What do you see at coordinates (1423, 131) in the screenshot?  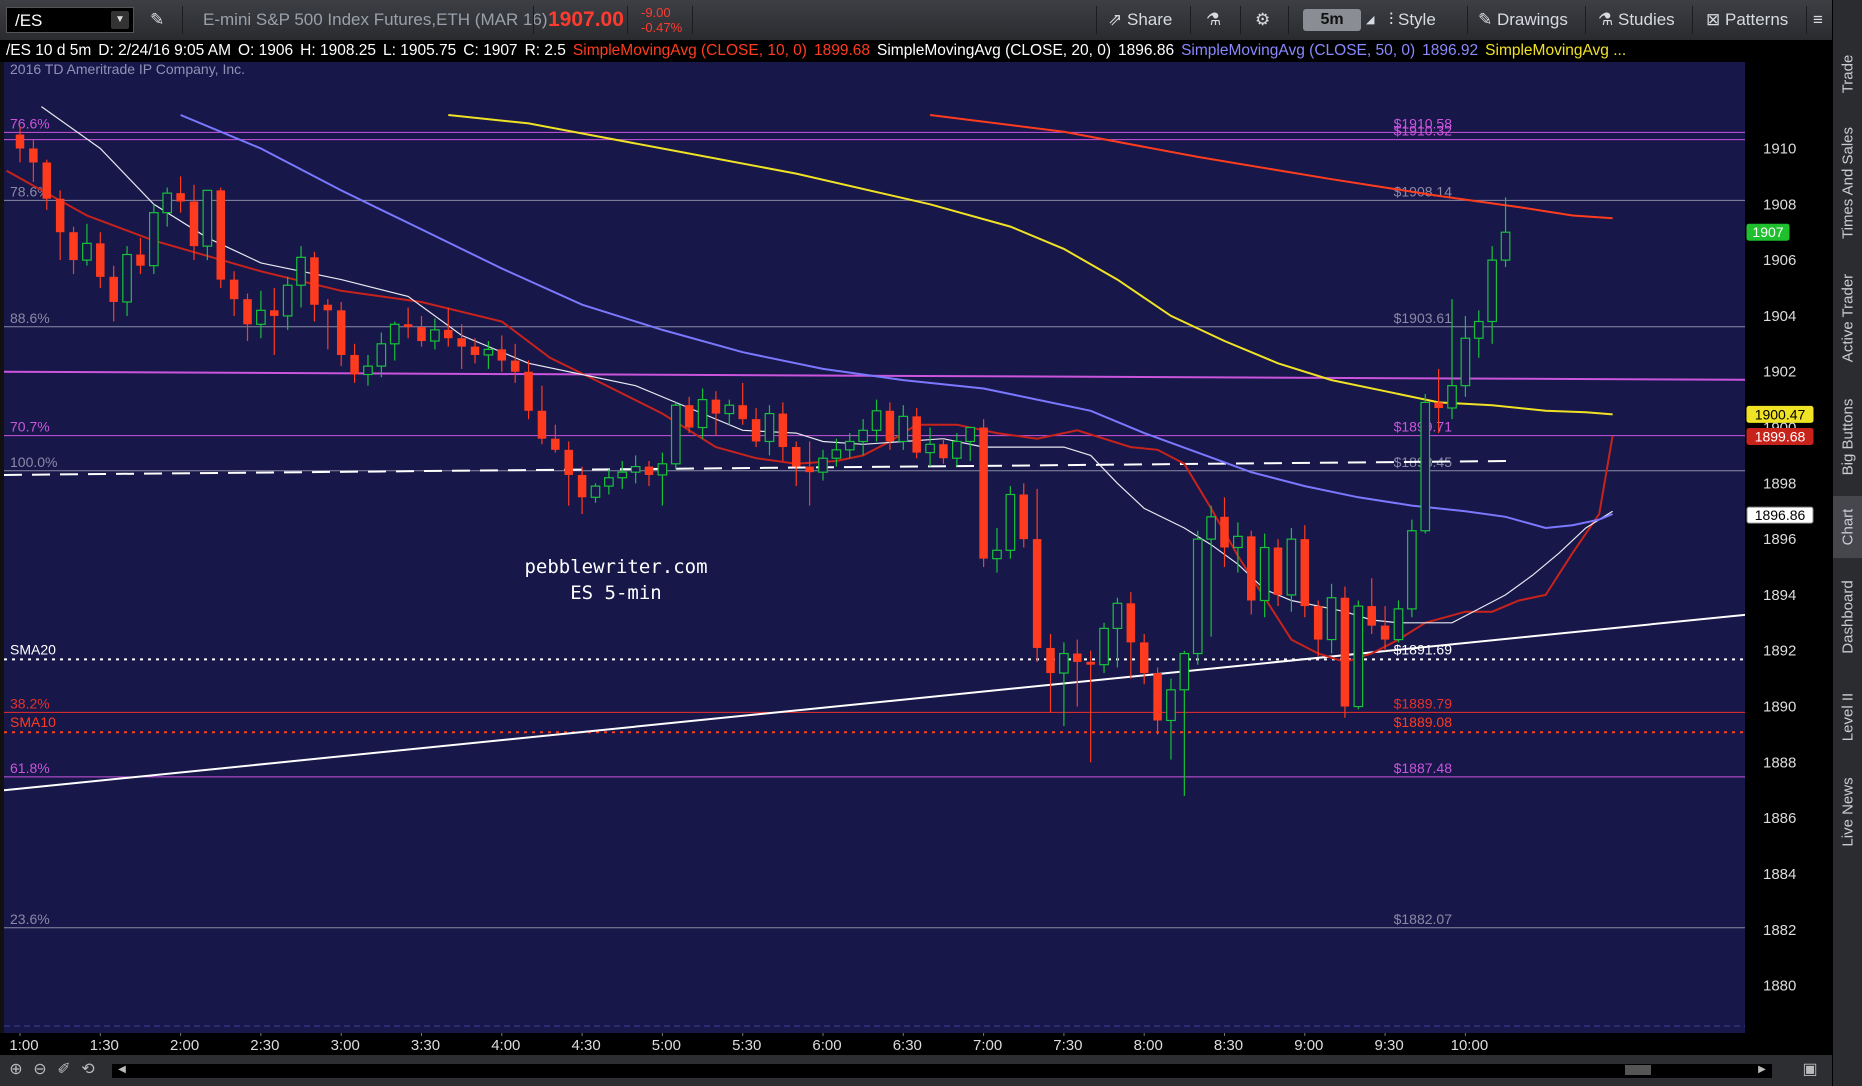 I see `fib-level-right-label: $1910.32` at bounding box center [1423, 131].